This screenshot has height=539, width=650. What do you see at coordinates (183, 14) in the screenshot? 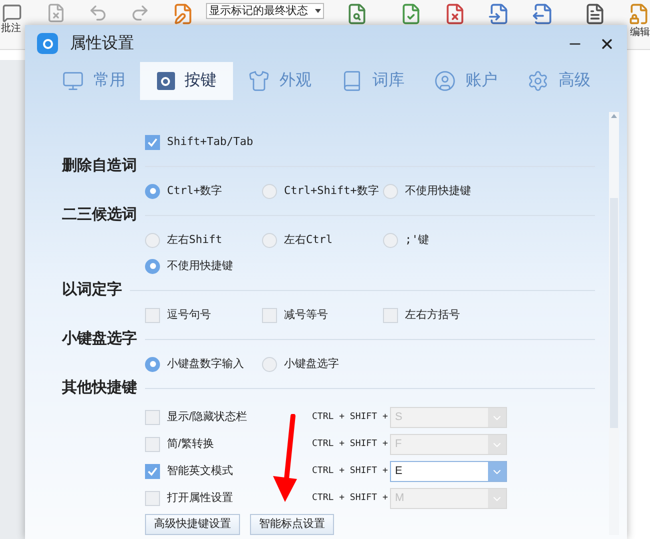
I see `edit-document-icon` at bounding box center [183, 14].